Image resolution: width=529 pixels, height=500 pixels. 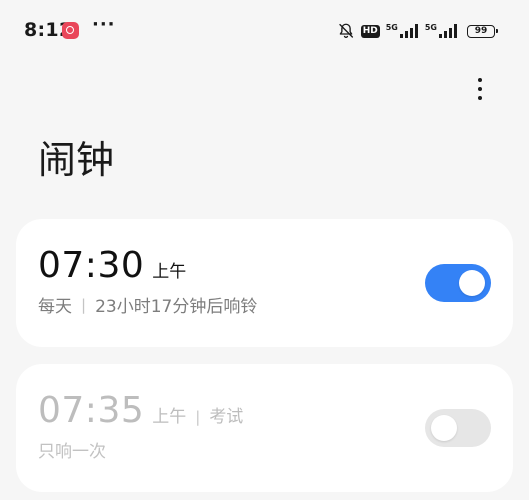 I want to click on netease-music-icon, so click(x=70, y=30).